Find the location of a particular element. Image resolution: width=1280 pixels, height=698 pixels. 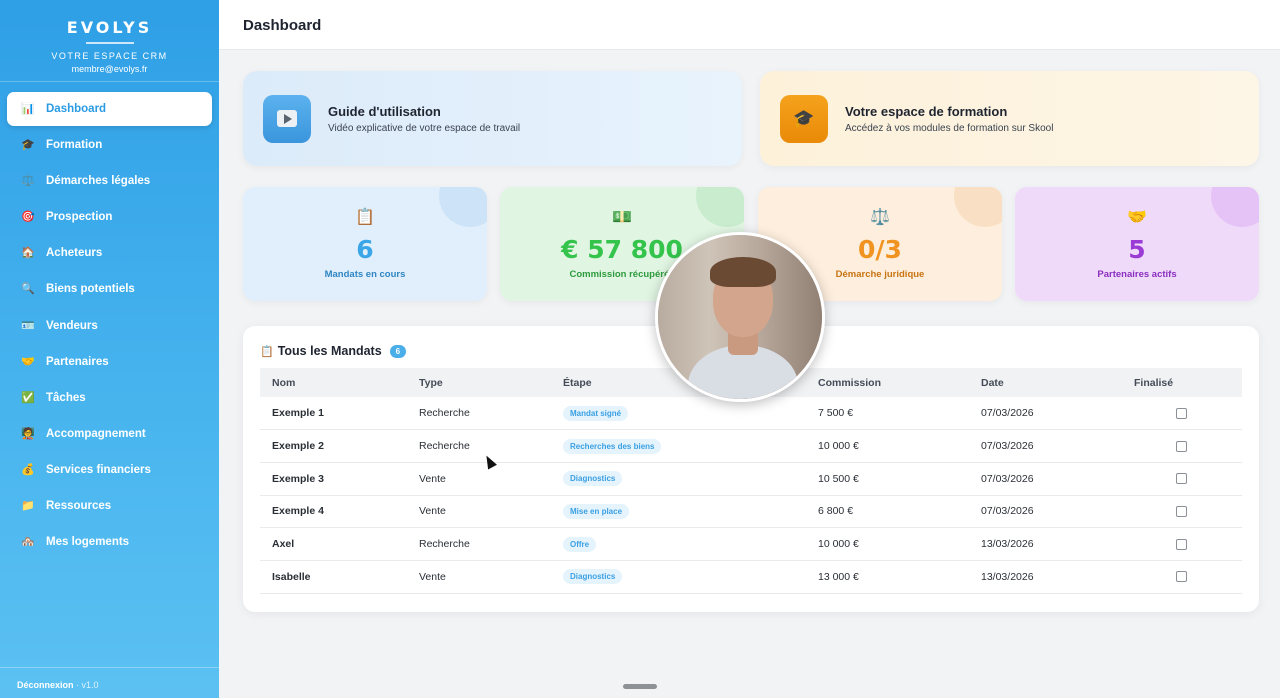

sidebar-item-prospection: 🎯 Prospection is located at coordinates (109, 217).